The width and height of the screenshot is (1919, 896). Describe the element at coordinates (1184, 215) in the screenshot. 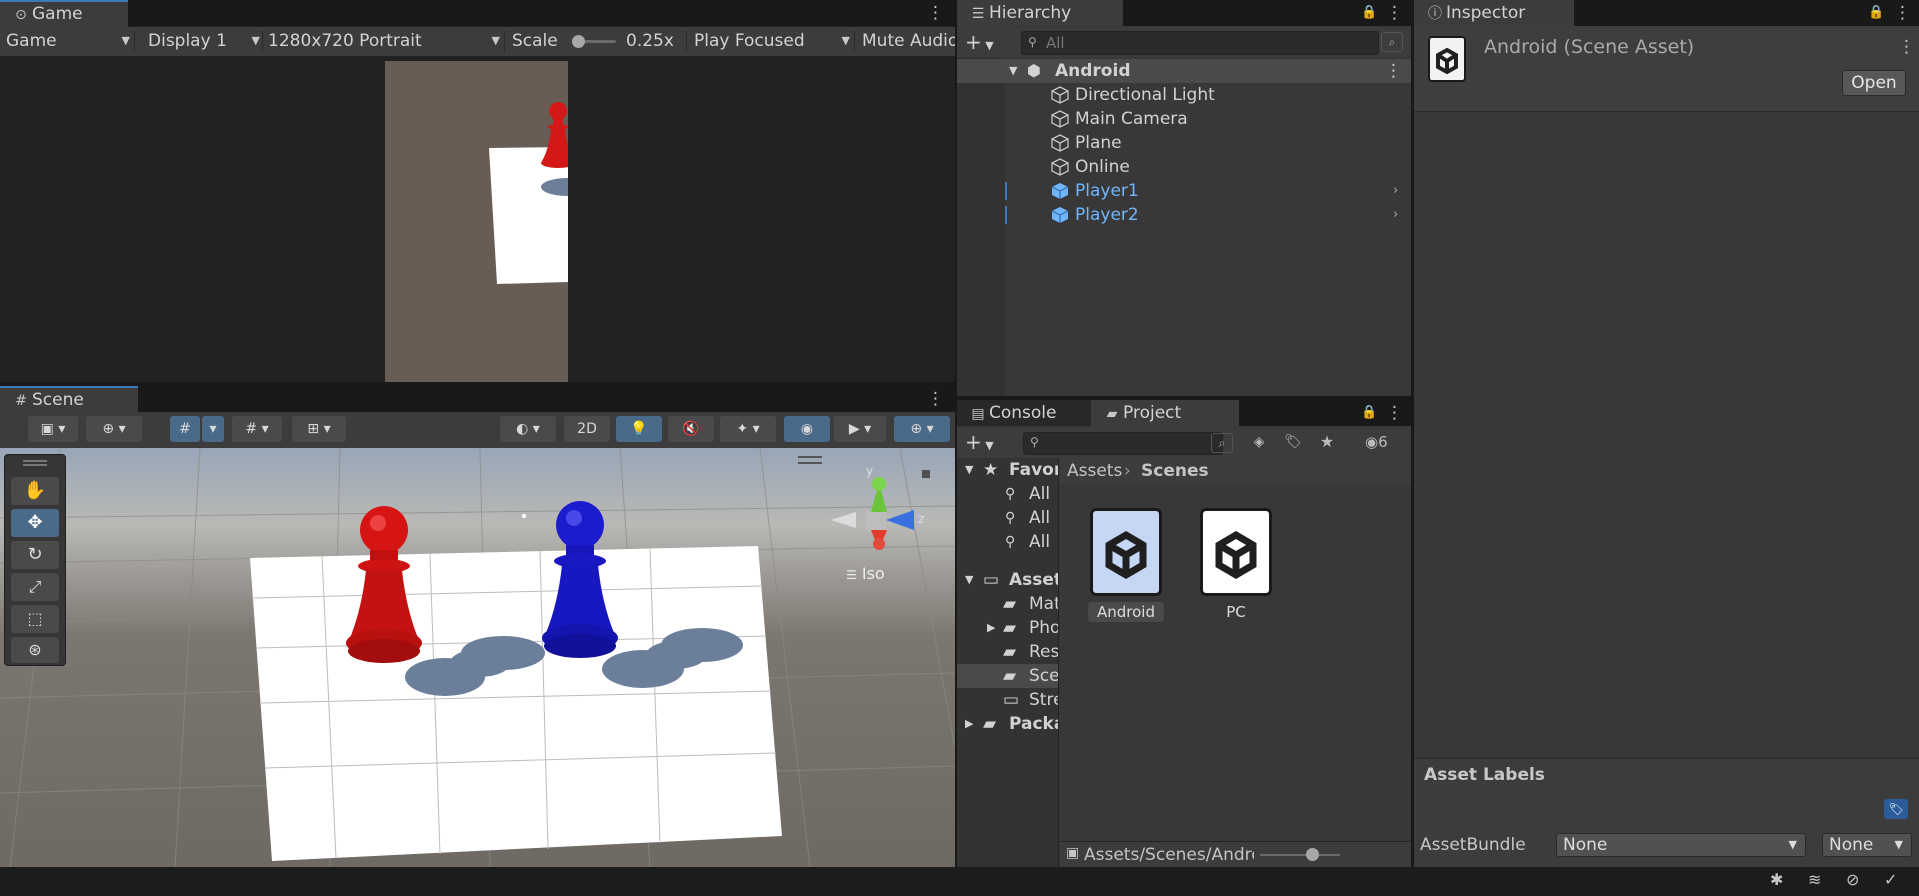

I see `hierarchy-item-prefab: Player2 ›` at that location.